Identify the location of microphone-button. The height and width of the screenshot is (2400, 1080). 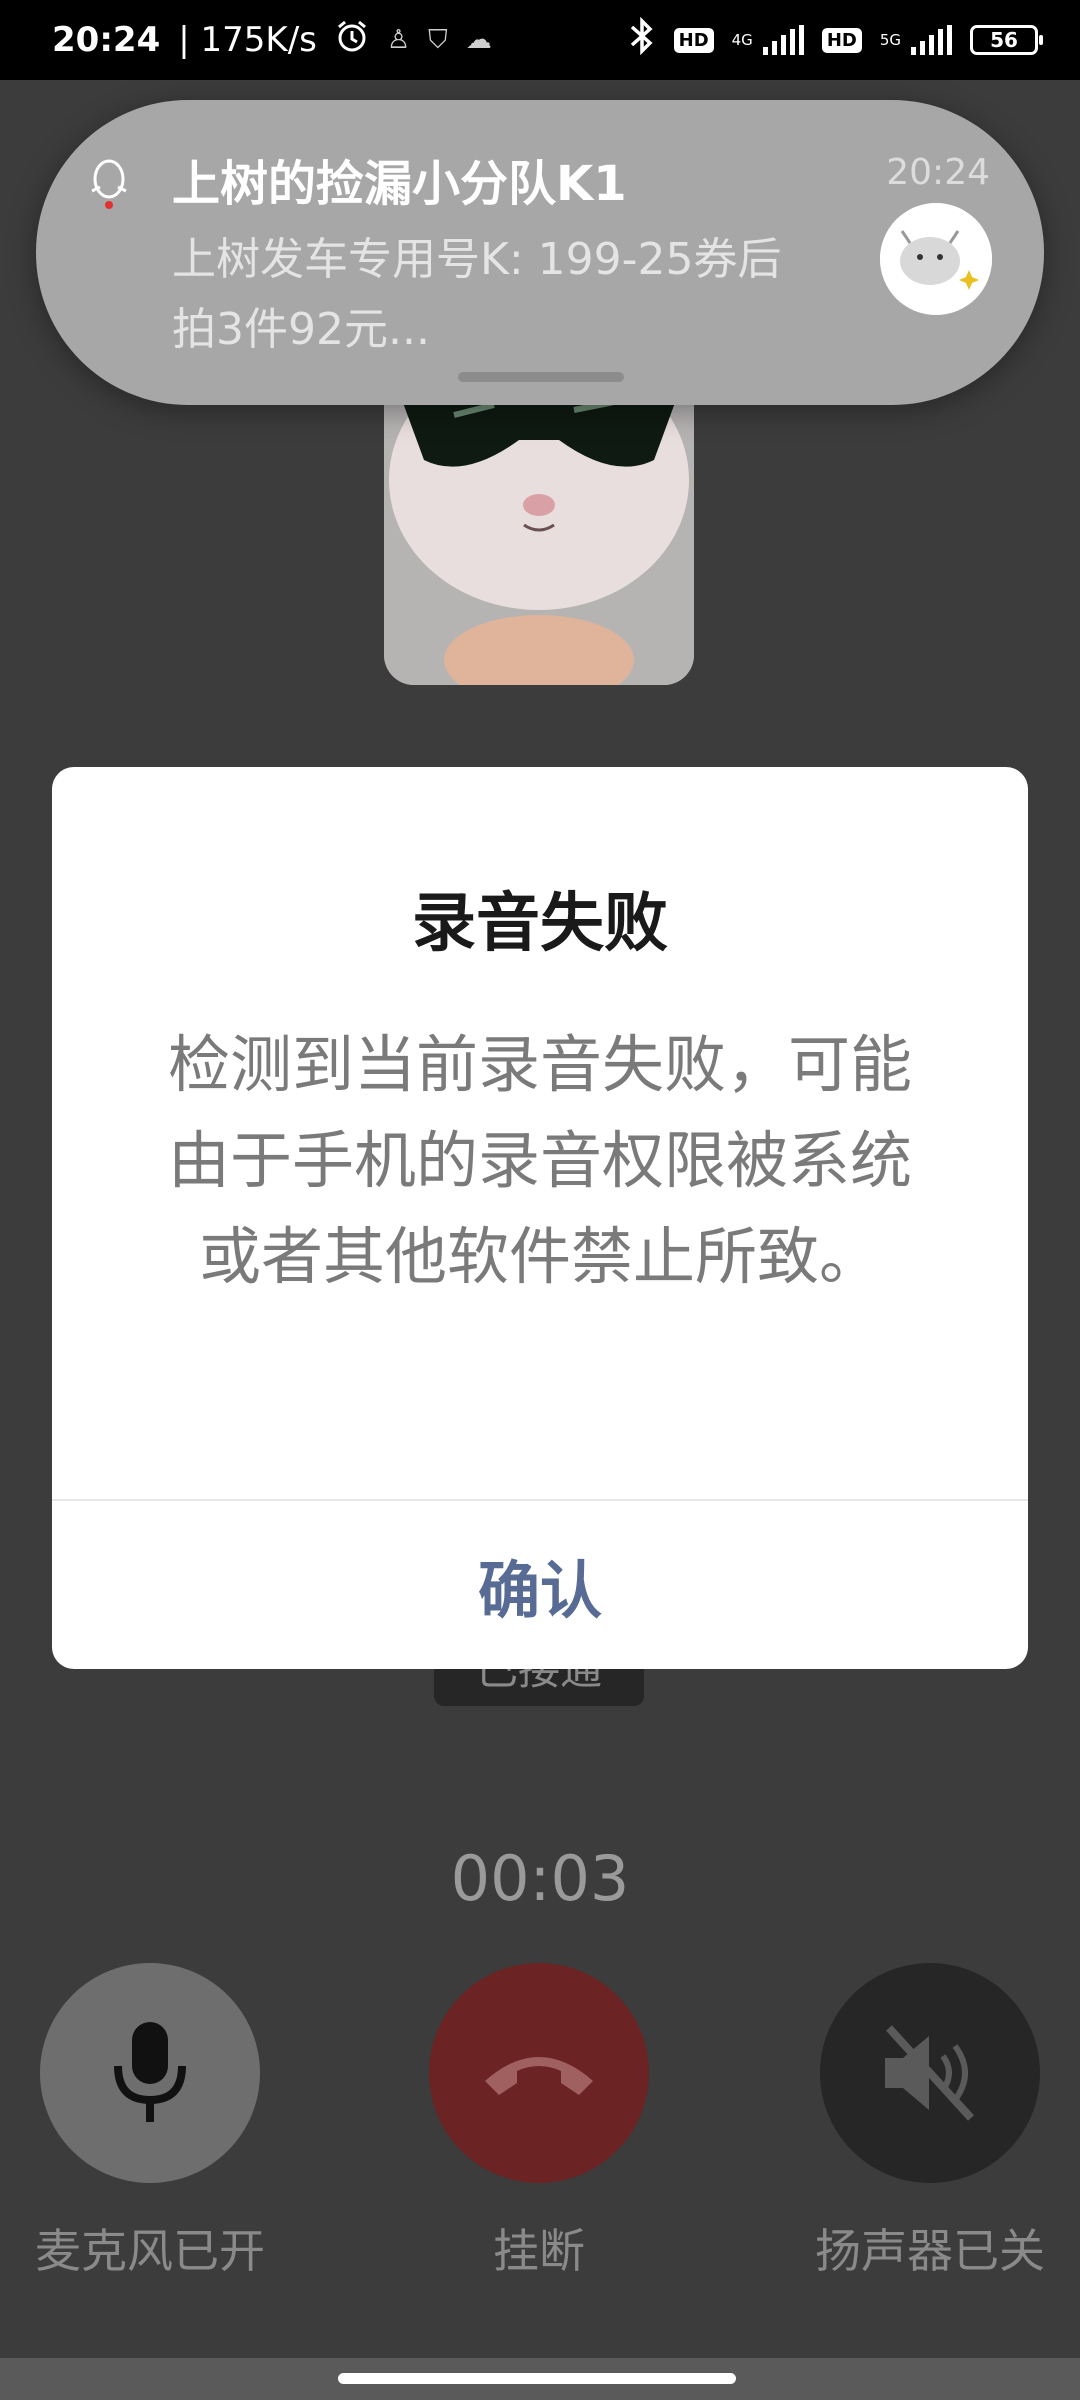
(150, 2073).